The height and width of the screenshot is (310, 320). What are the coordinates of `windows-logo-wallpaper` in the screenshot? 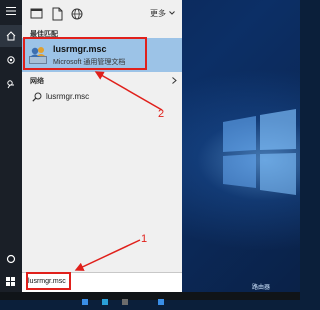 It's located at (259, 152).